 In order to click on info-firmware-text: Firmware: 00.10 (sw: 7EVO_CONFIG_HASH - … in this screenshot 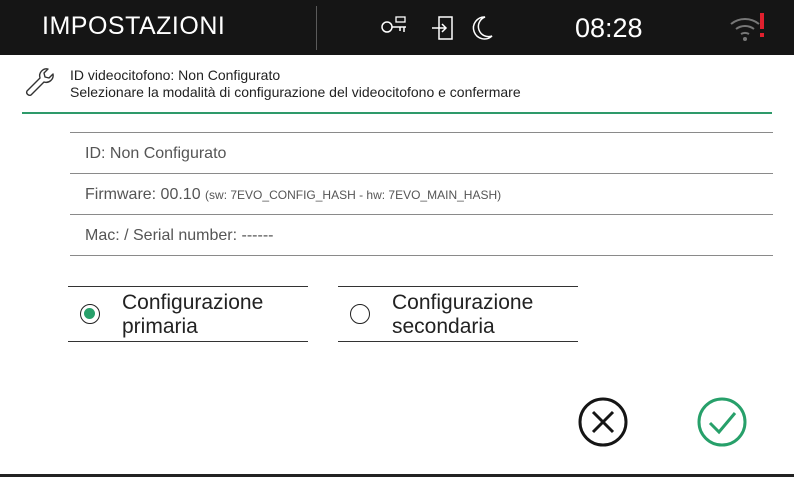, I will do `click(293, 195)`.